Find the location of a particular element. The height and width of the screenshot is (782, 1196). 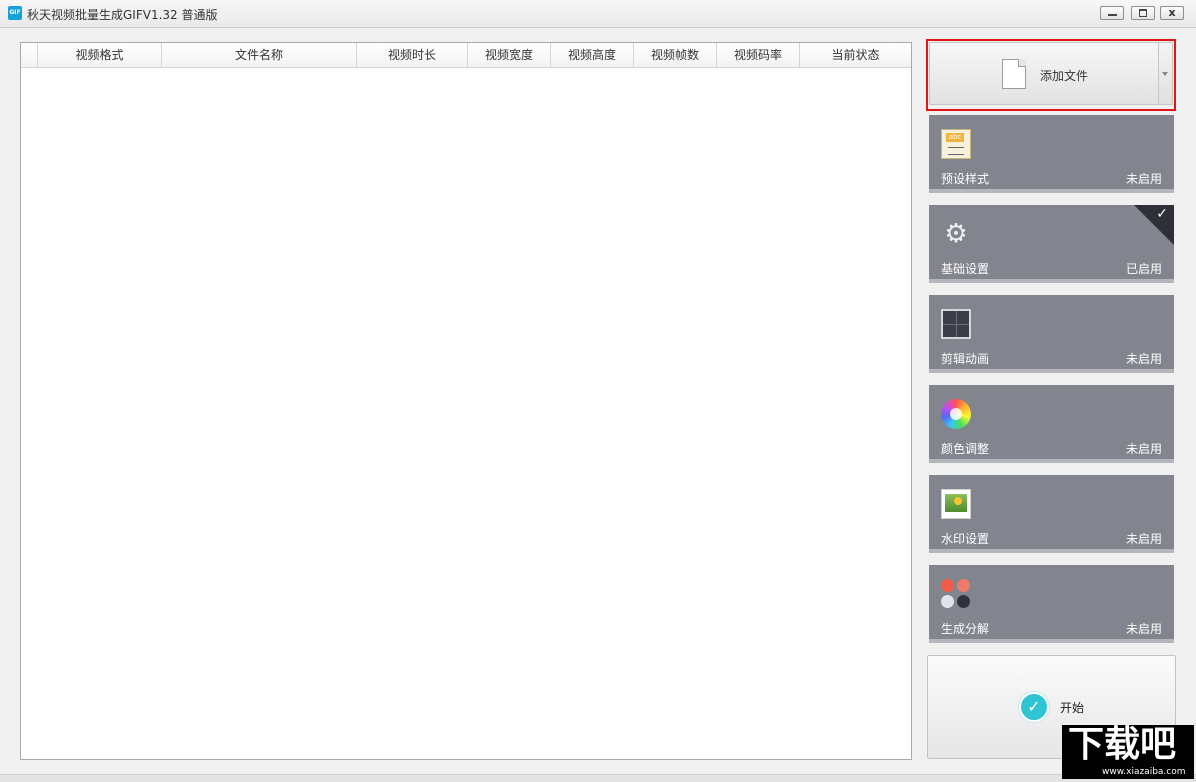

dots-icon is located at coordinates (956, 594).